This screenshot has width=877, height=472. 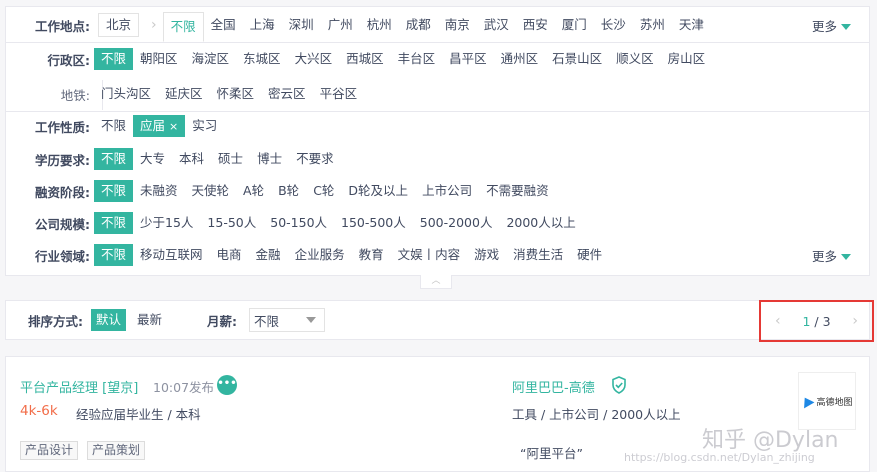 What do you see at coordinates (447, 191) in the screenshot?
I see `financing-option: 上市公司` at bounding box center [447, 191].